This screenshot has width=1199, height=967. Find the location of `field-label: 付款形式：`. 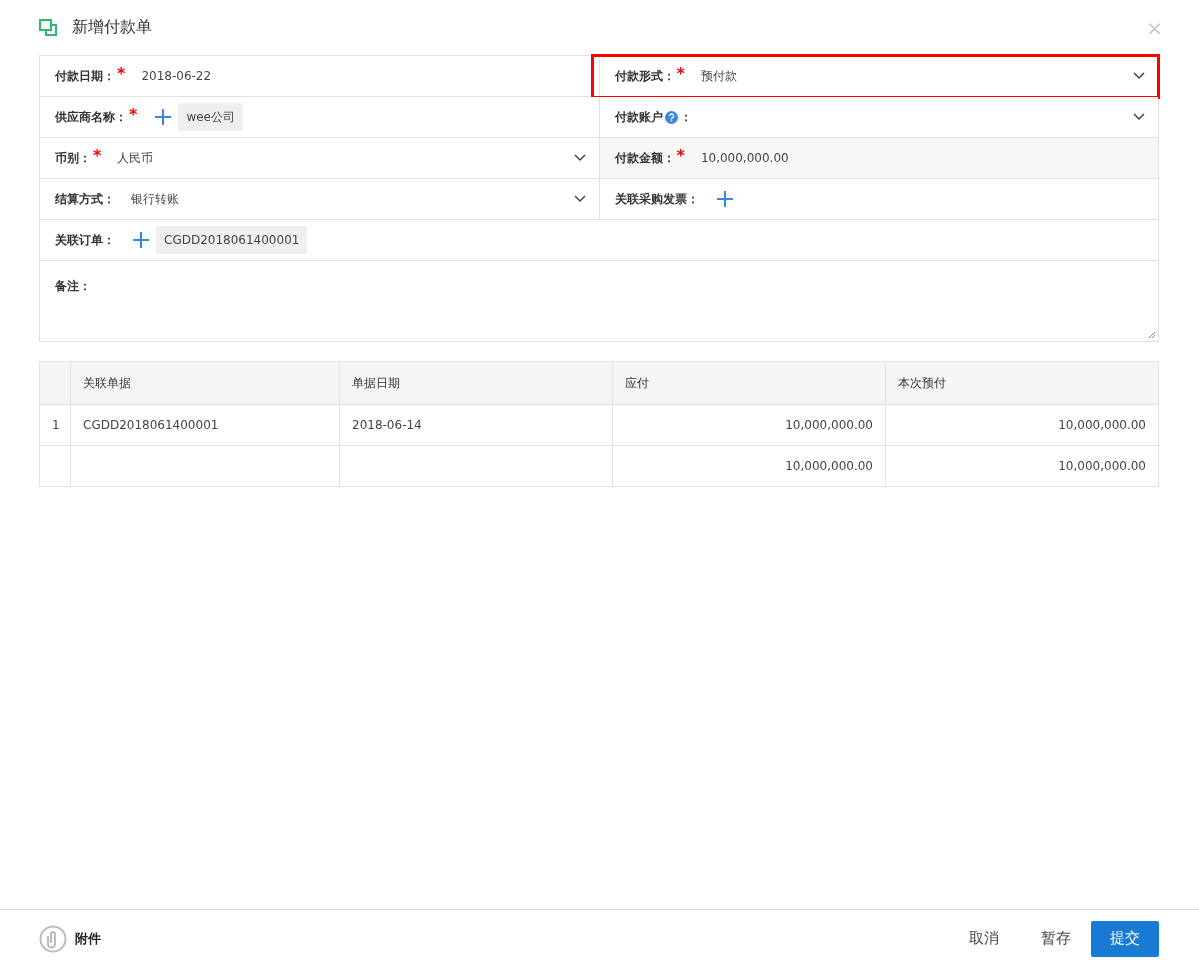

field-label: 付款形式： is located at coordinates (644, 76).